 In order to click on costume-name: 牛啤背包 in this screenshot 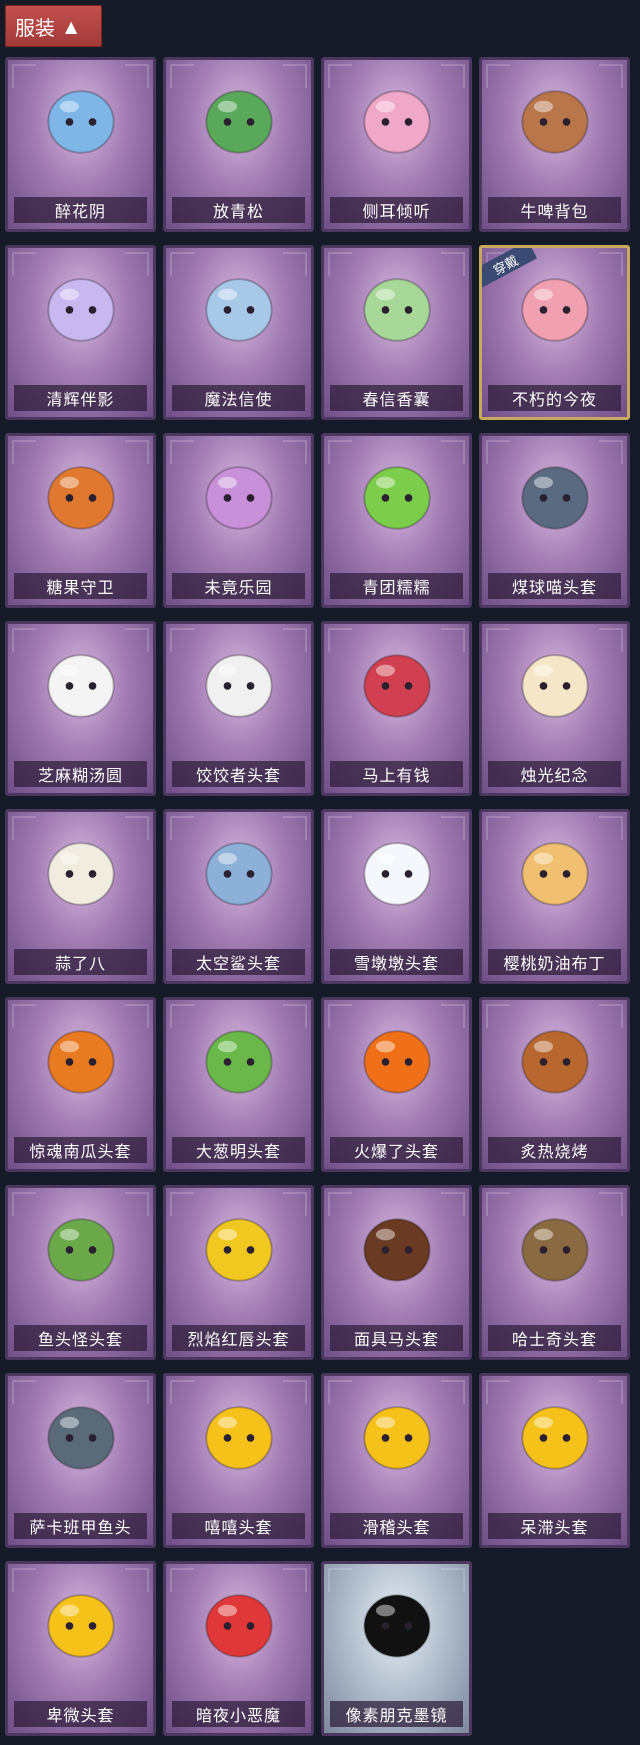, I will do `click(554, 210)`.